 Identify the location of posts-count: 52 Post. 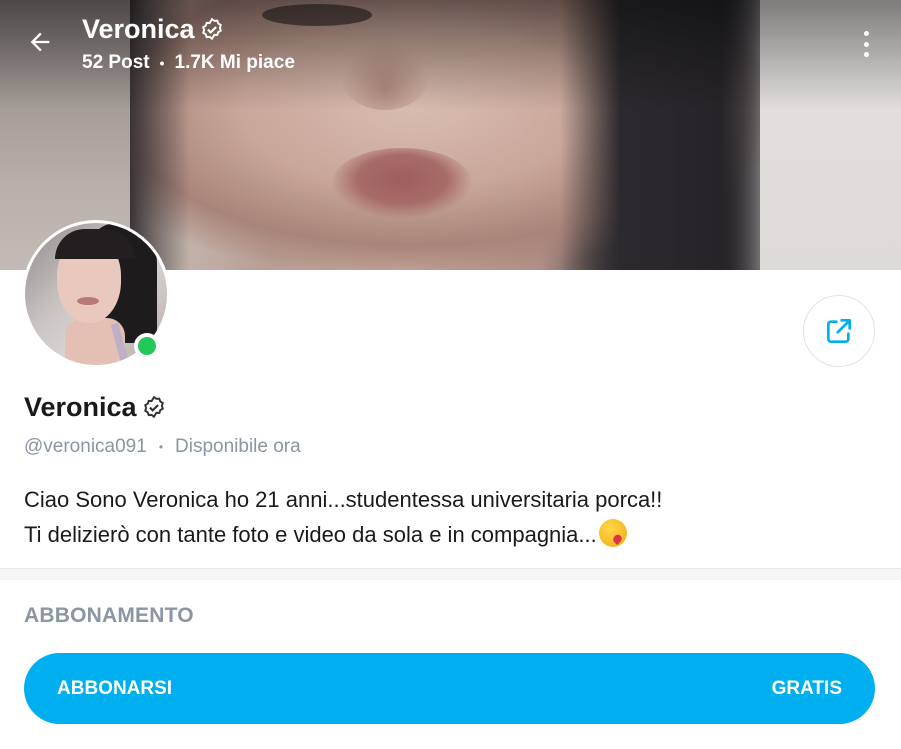
(116, 62).